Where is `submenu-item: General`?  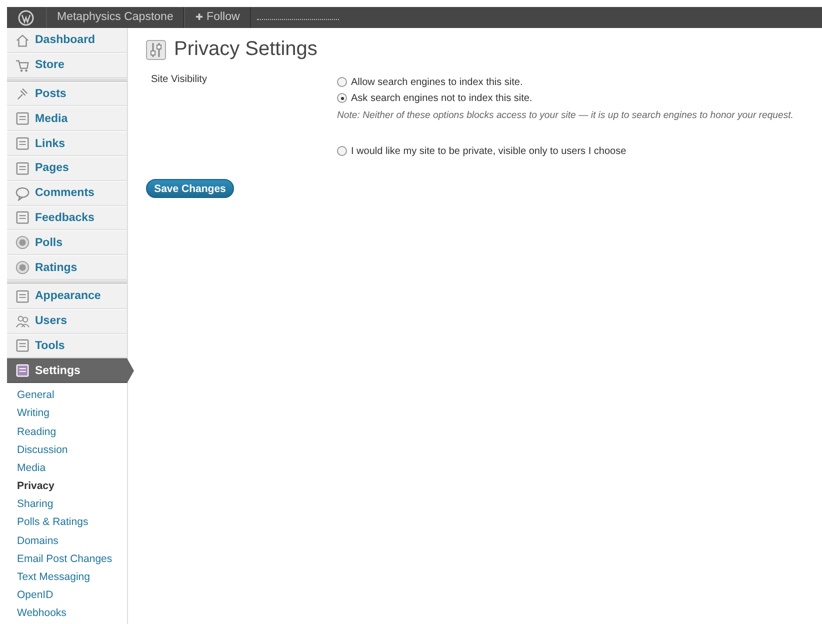
submenu-item: General is located at coordinates (72, 395).